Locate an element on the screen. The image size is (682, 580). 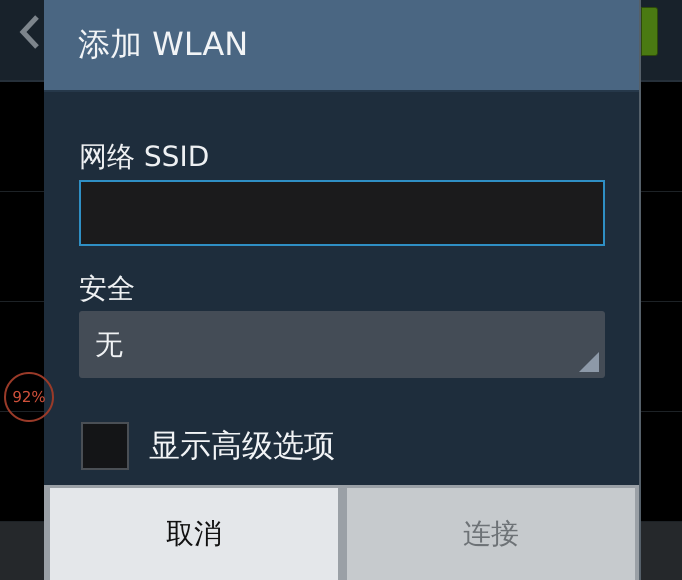
dropdown-corner-icon is located at coordinates (589, 362).